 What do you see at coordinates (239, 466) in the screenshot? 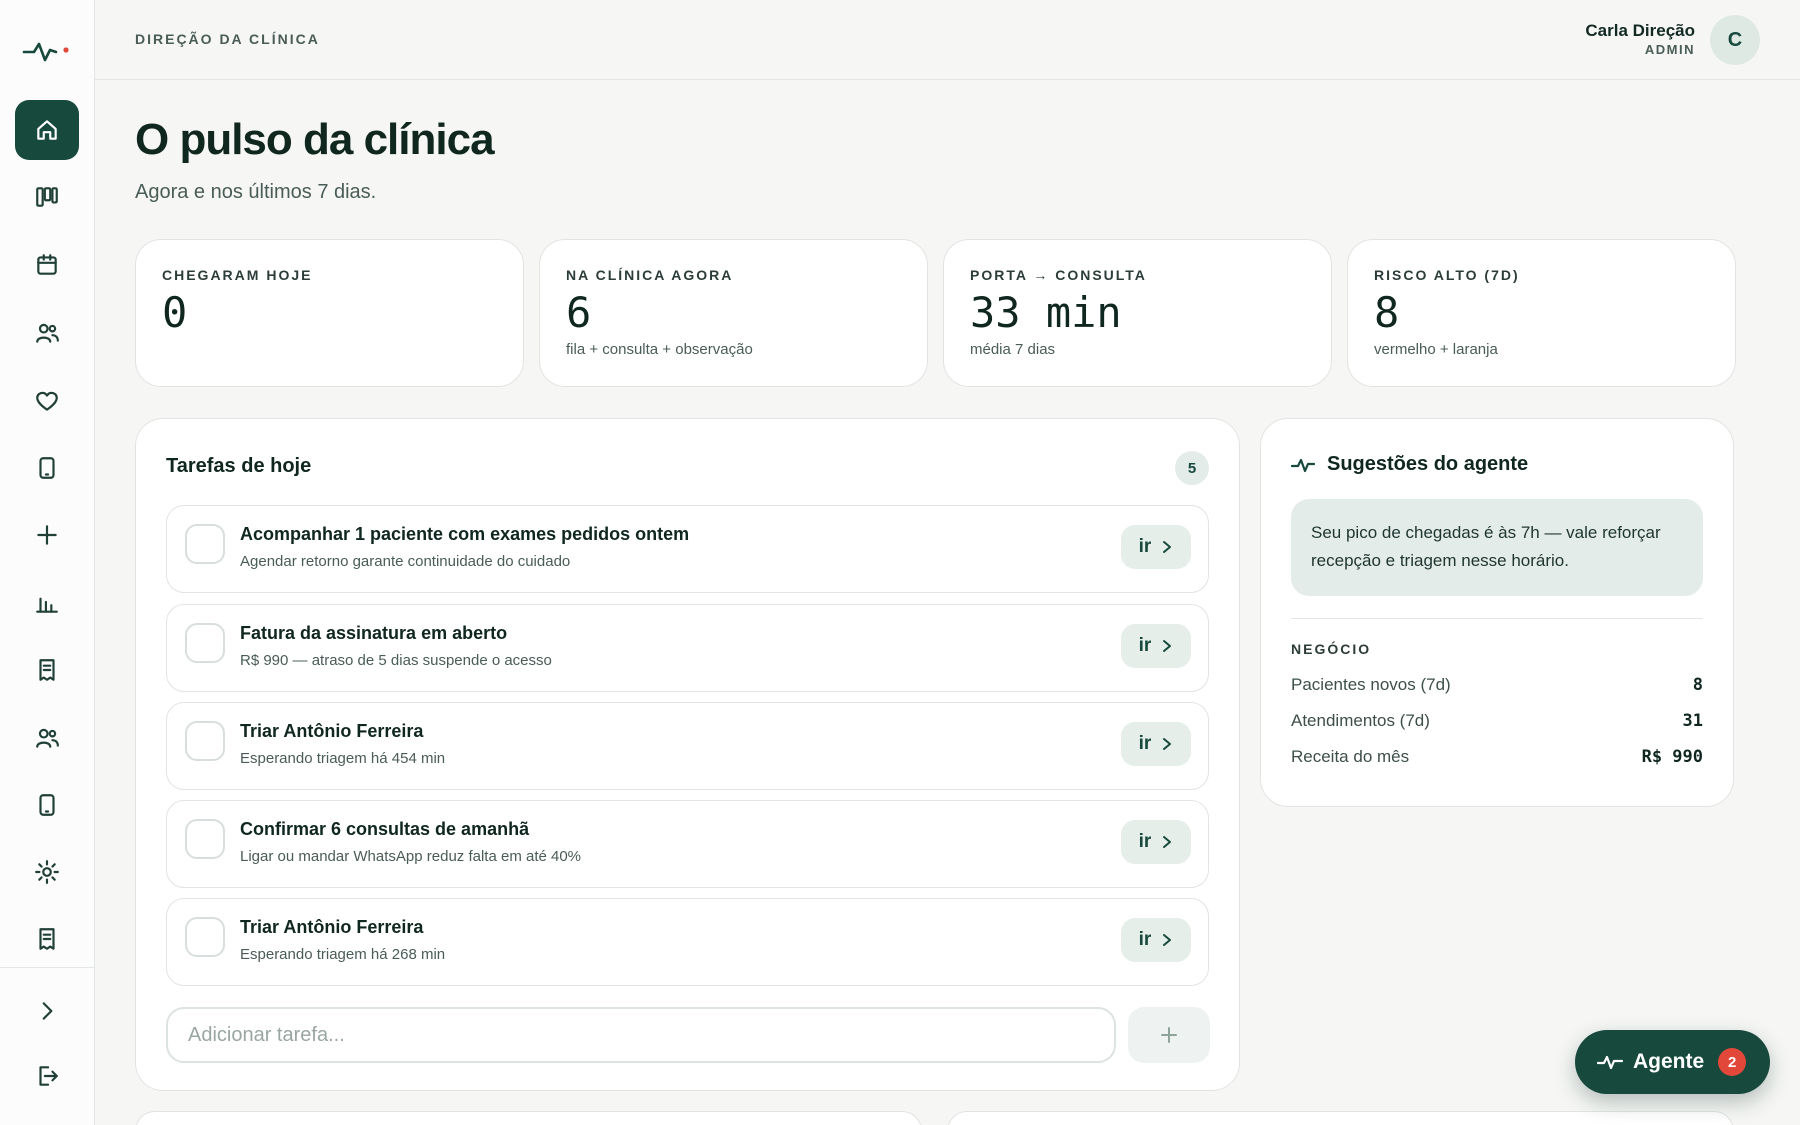
I see `tasks-title: Tarefas de hoje` at bounding box center [239, 466].